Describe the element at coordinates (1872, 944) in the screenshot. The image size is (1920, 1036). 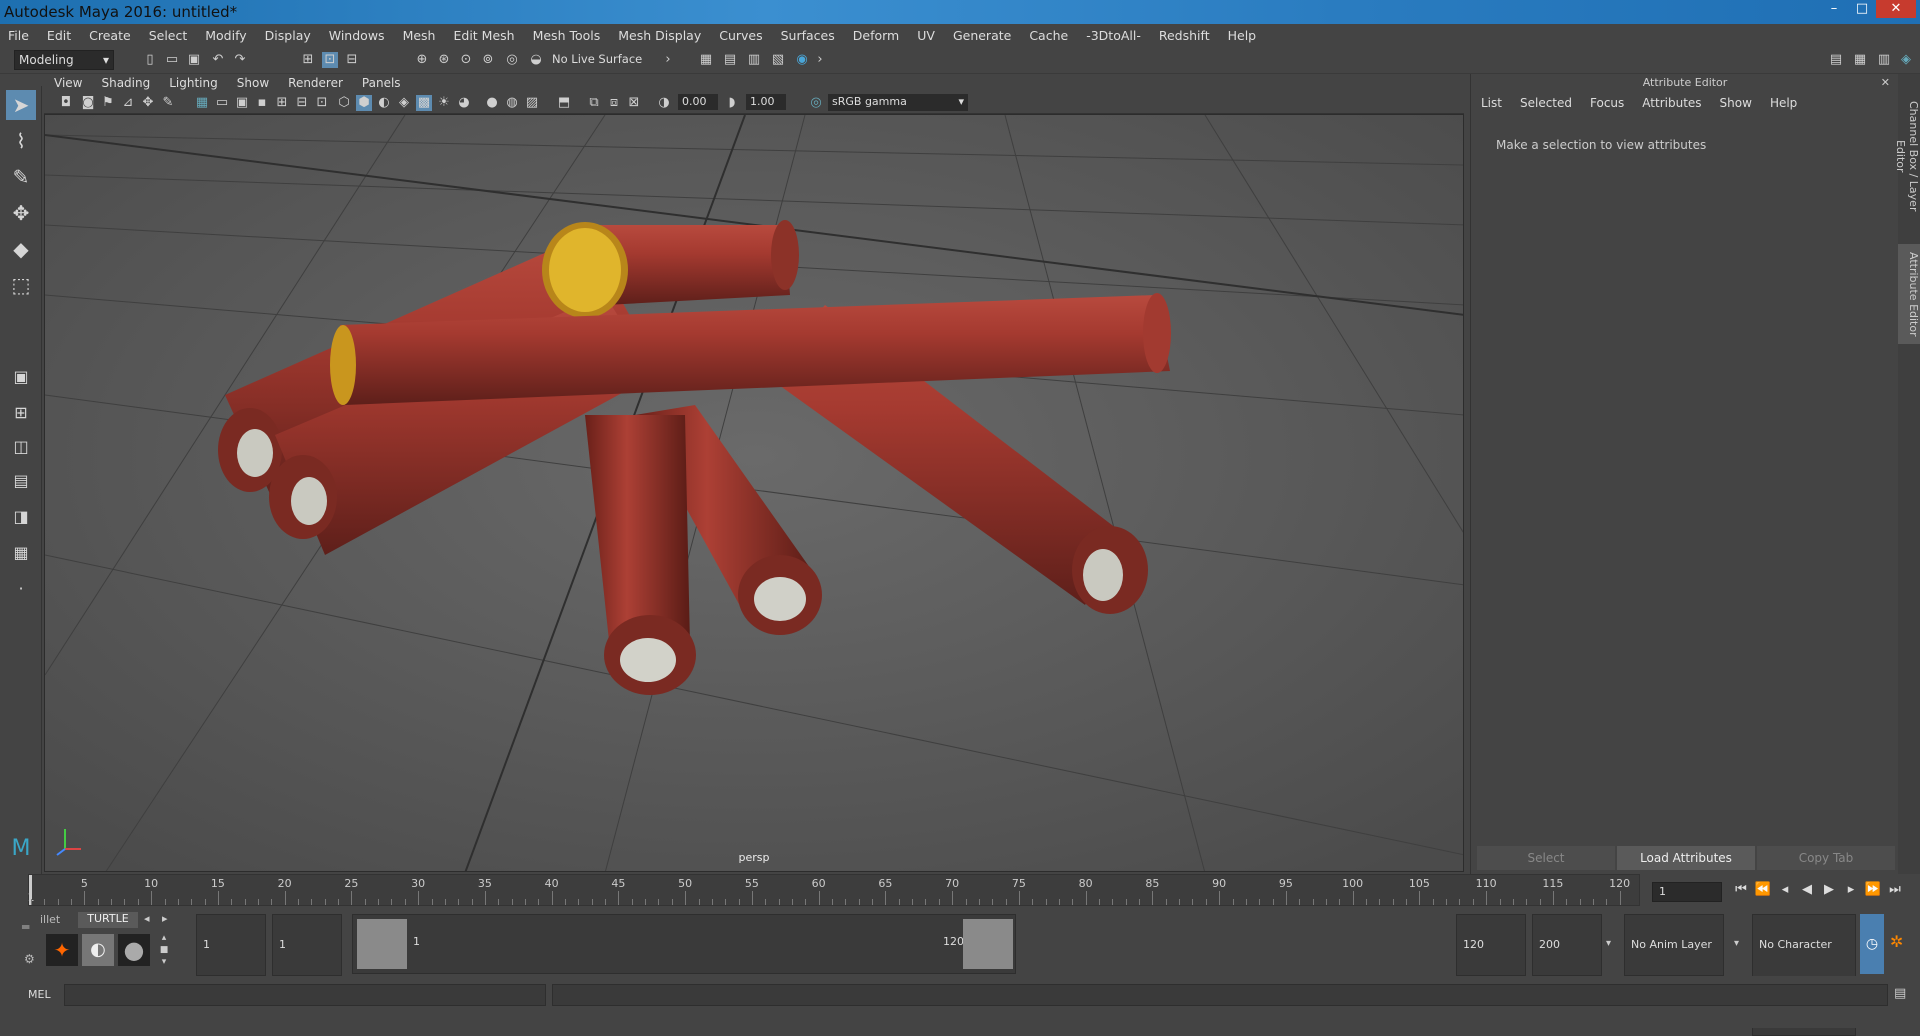
I see `auto-key-icon: ◷` at that location.